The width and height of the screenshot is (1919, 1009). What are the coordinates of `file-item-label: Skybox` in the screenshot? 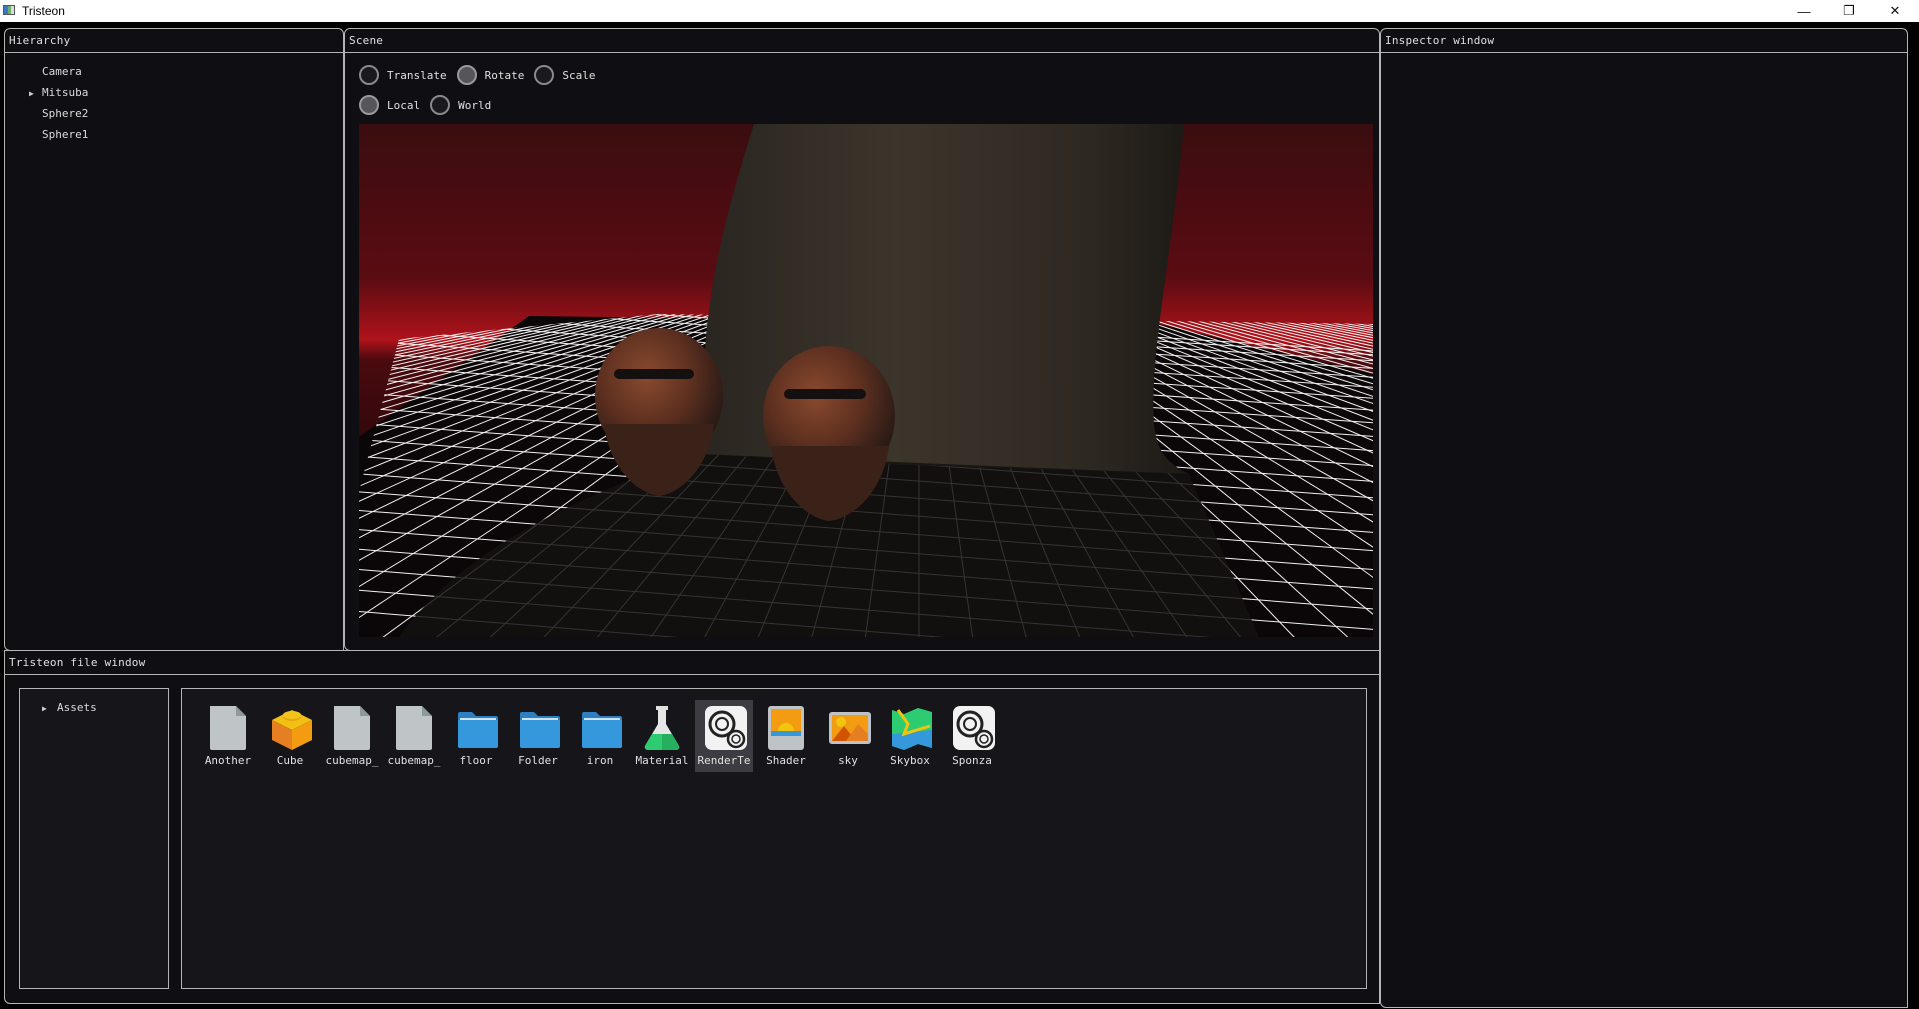 It's located at (910, 760).